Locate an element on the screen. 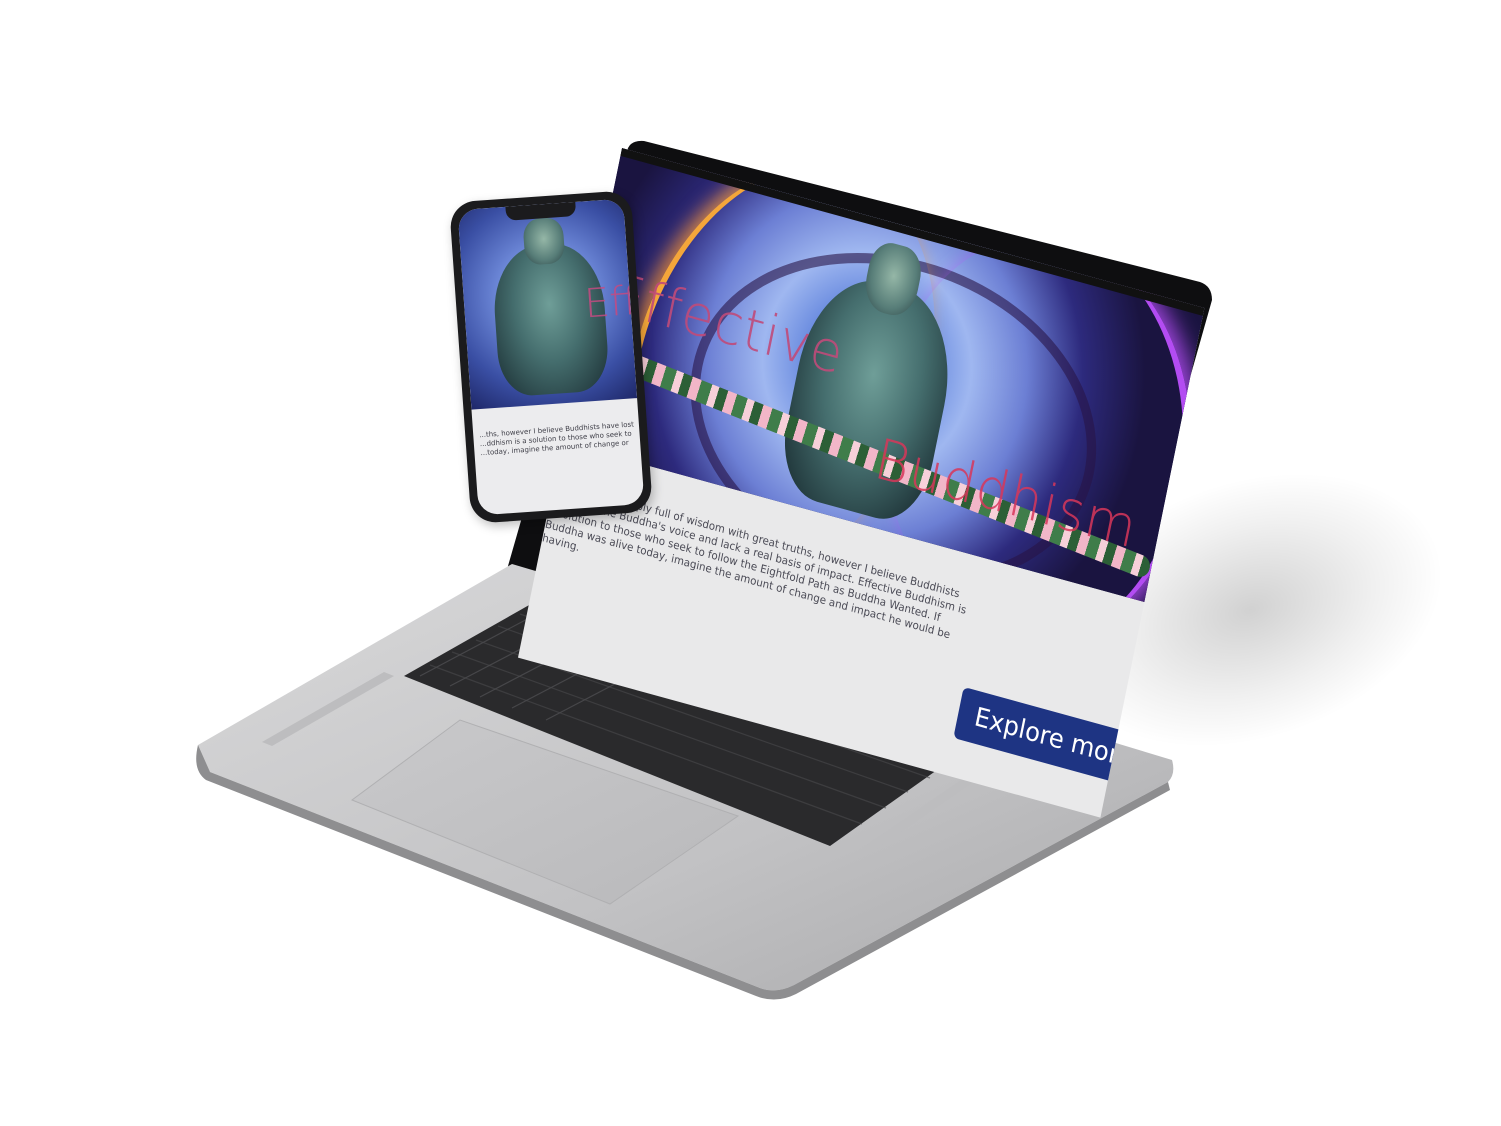 The image size is (1501, 1126). explore-more-button: Explore more is located at coordinates (1045, 736).